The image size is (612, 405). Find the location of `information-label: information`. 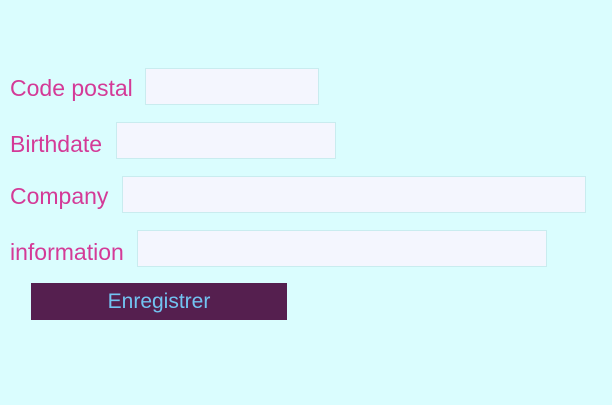

information-label: information is located at coordinates (67, 252).